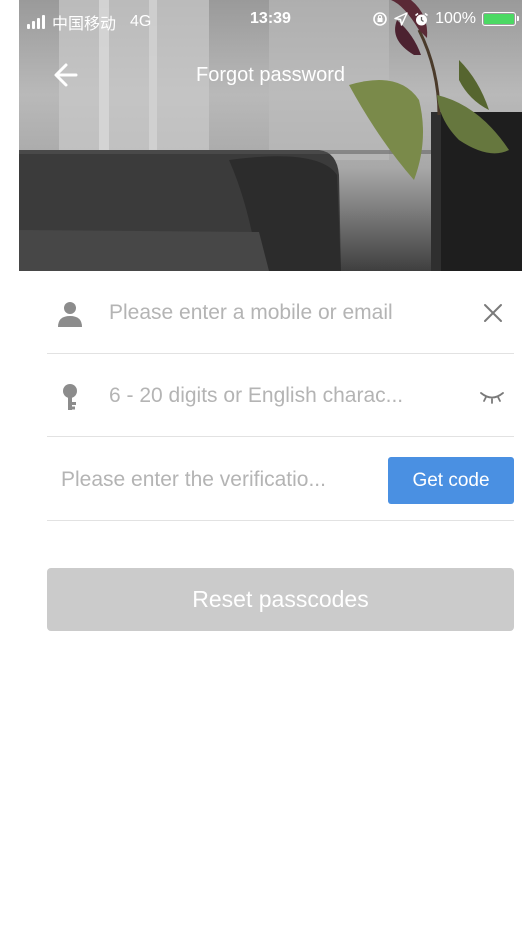  Describe the element at coordinates (220, 480) in the screenshot. I see `verification-code-input` at that location.